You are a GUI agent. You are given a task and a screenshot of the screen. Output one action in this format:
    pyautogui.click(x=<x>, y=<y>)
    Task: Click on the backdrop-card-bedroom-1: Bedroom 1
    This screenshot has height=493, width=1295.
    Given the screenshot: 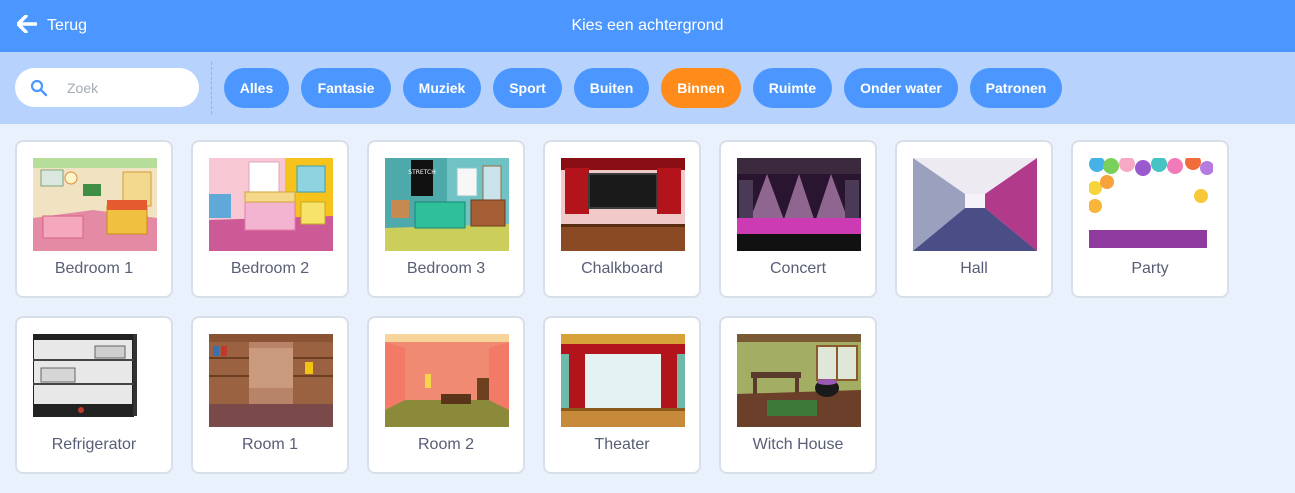 What is the action you would take?
    pyautogui.click(x=94, y=219)
    